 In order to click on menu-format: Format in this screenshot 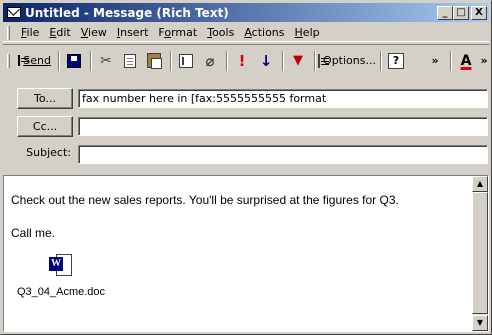, I will do `click(177, 32)`.